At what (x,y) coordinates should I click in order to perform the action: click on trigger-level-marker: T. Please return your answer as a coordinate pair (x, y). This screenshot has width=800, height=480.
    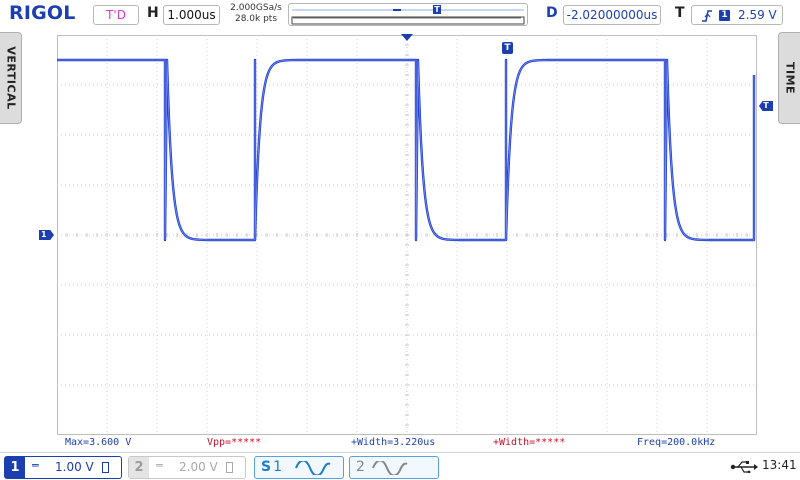
    Looking at the image, I should click on (766, 106).